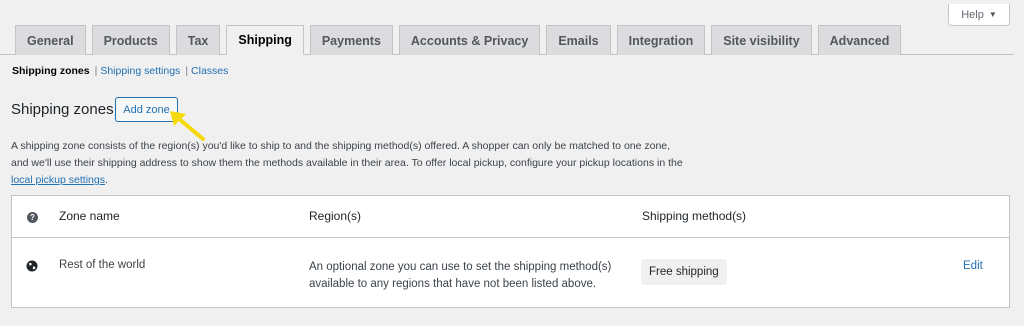 The width and height of the screenshot is (1024, 326). What do you see at coordinates (578, 40) in the screenshot?
I see `tab-emails: Emails` at bounding box center [578, 40].